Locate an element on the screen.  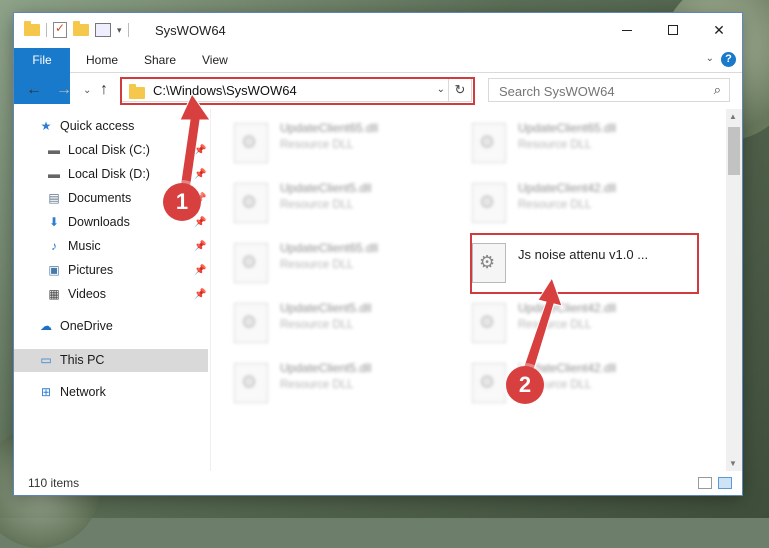
target-file-highlight is located at coordinates (584, 263).